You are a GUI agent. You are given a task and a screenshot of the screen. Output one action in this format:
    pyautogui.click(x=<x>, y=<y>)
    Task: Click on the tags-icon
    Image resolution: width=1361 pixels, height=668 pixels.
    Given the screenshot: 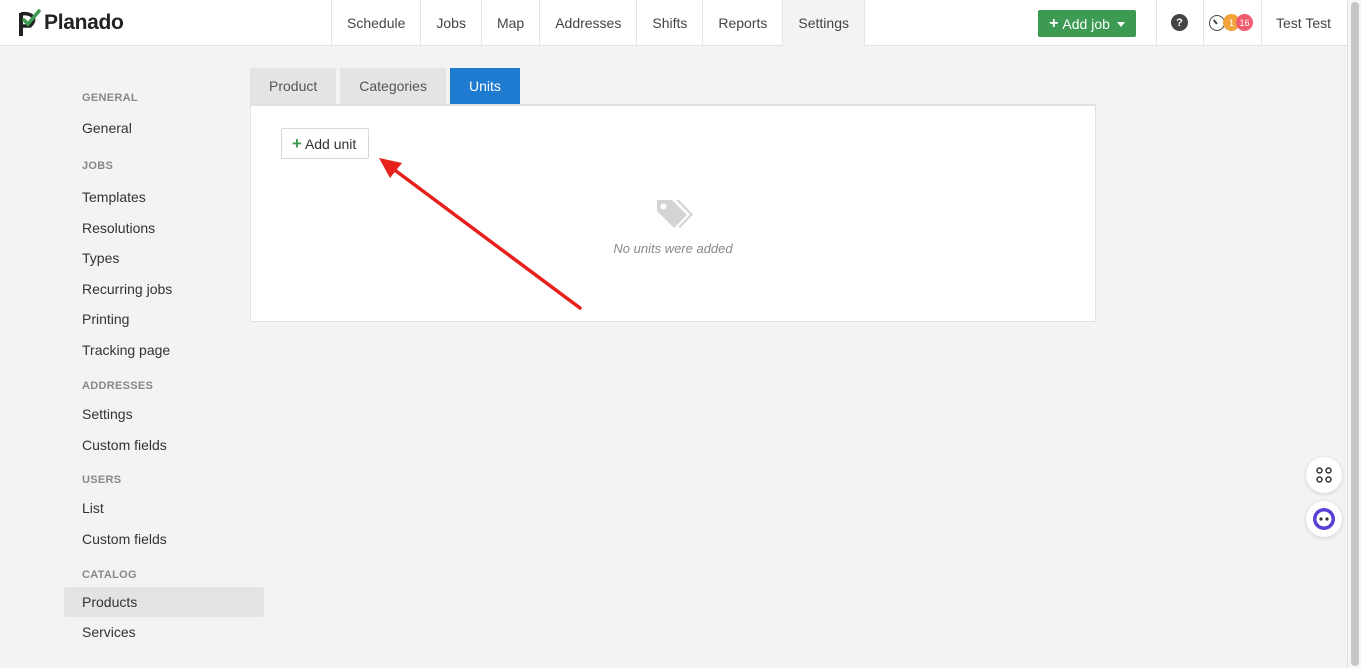 What is the action you would take?
    pyautogui.click(x=675, y=214)
    